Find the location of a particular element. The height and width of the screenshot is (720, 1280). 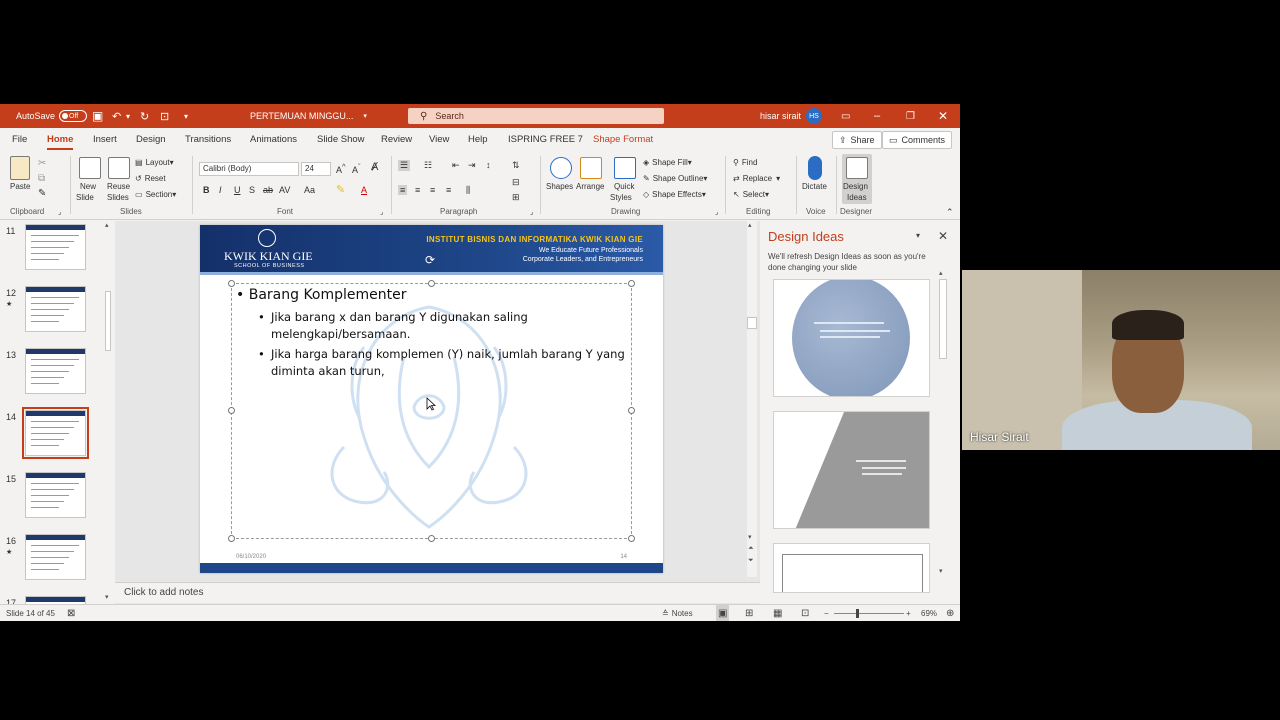

canvas-scrollbar: ▴ ▾ ⏶ ⏷ is located at coordinates (752, 399).